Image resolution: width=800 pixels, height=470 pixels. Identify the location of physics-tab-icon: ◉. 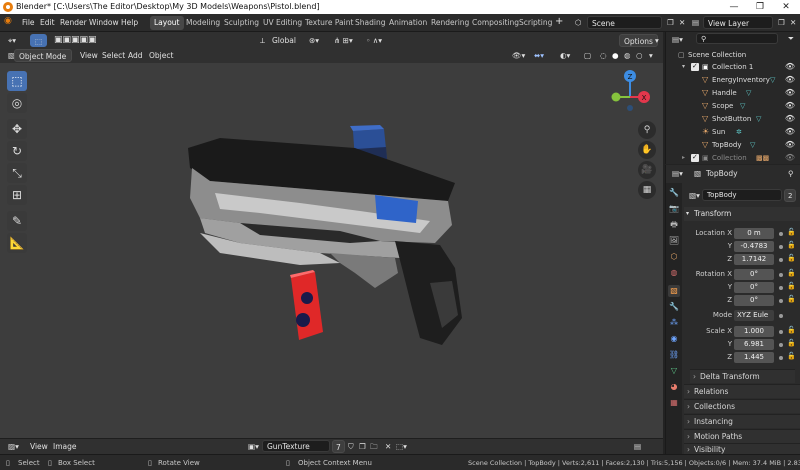
(674, 339).